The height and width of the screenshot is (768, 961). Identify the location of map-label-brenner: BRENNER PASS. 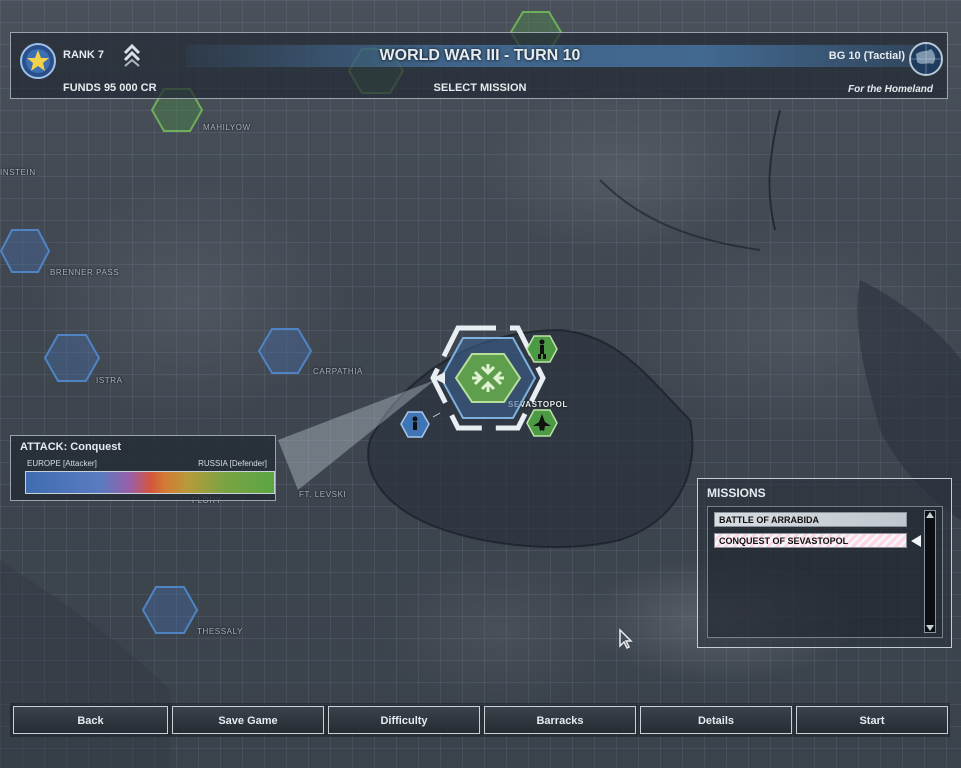
(85, 272).